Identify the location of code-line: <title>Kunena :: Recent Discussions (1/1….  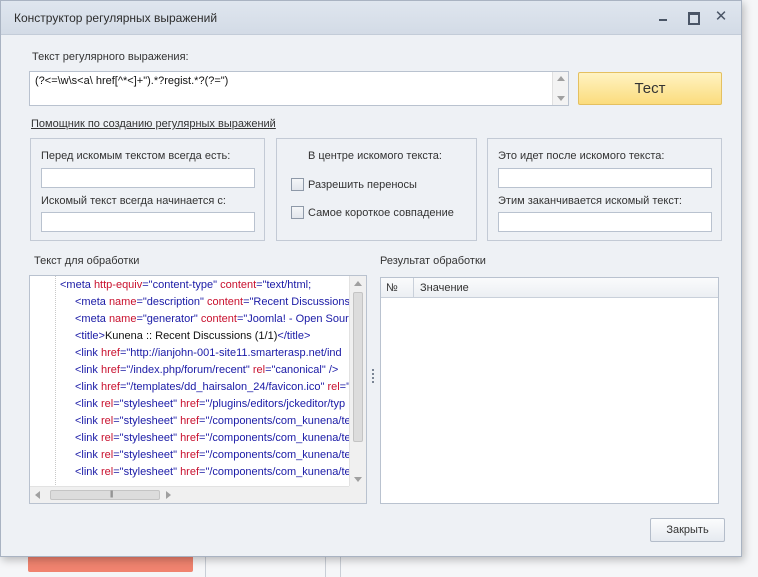
(192, 336).